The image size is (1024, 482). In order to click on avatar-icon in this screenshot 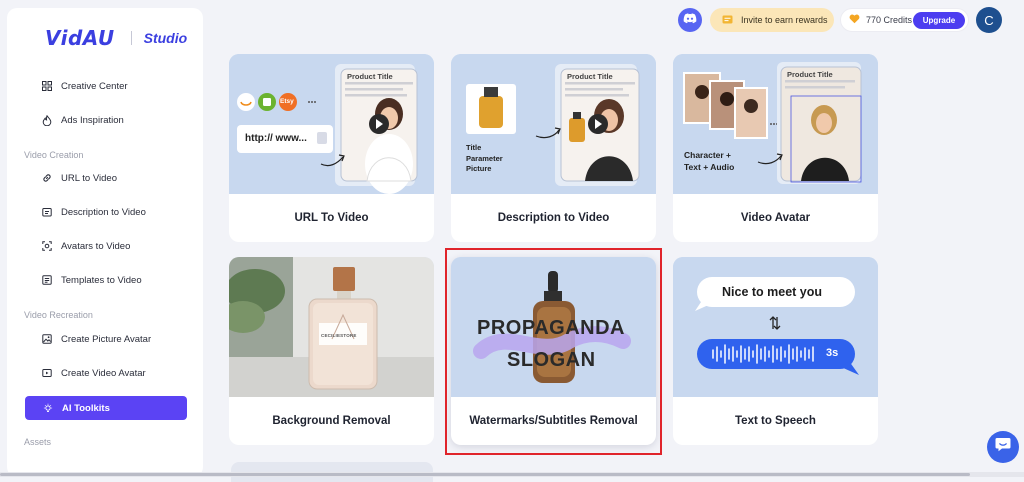, I will do `click(47, 246)`.